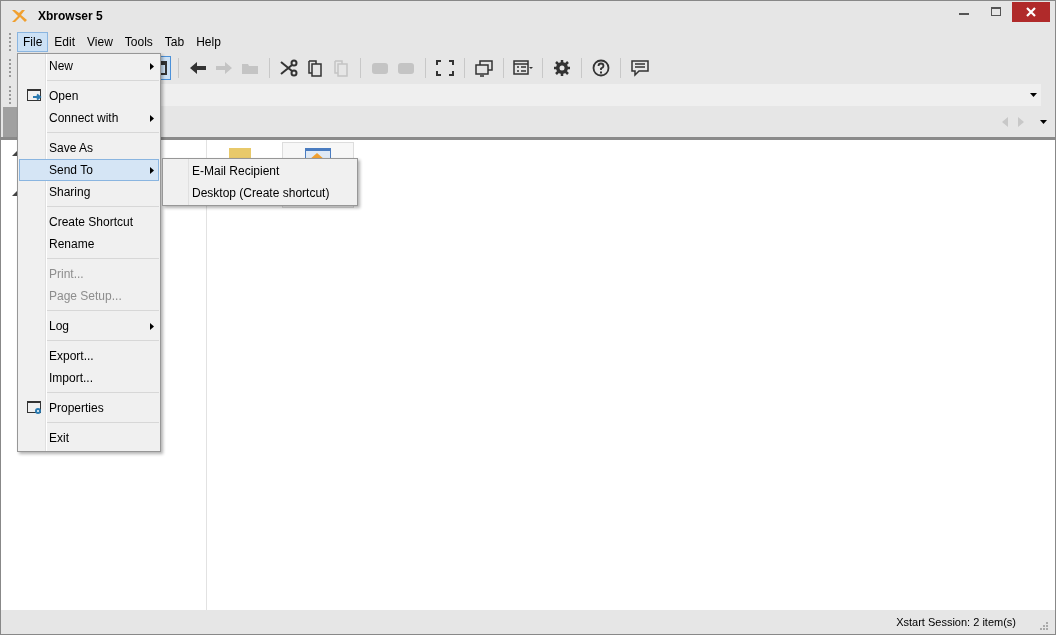 This screenshot has height=635, width=1056. Describe the element at coordinates (89, 192) in the screenshot. I see `menu-item: Sharing` at that location.